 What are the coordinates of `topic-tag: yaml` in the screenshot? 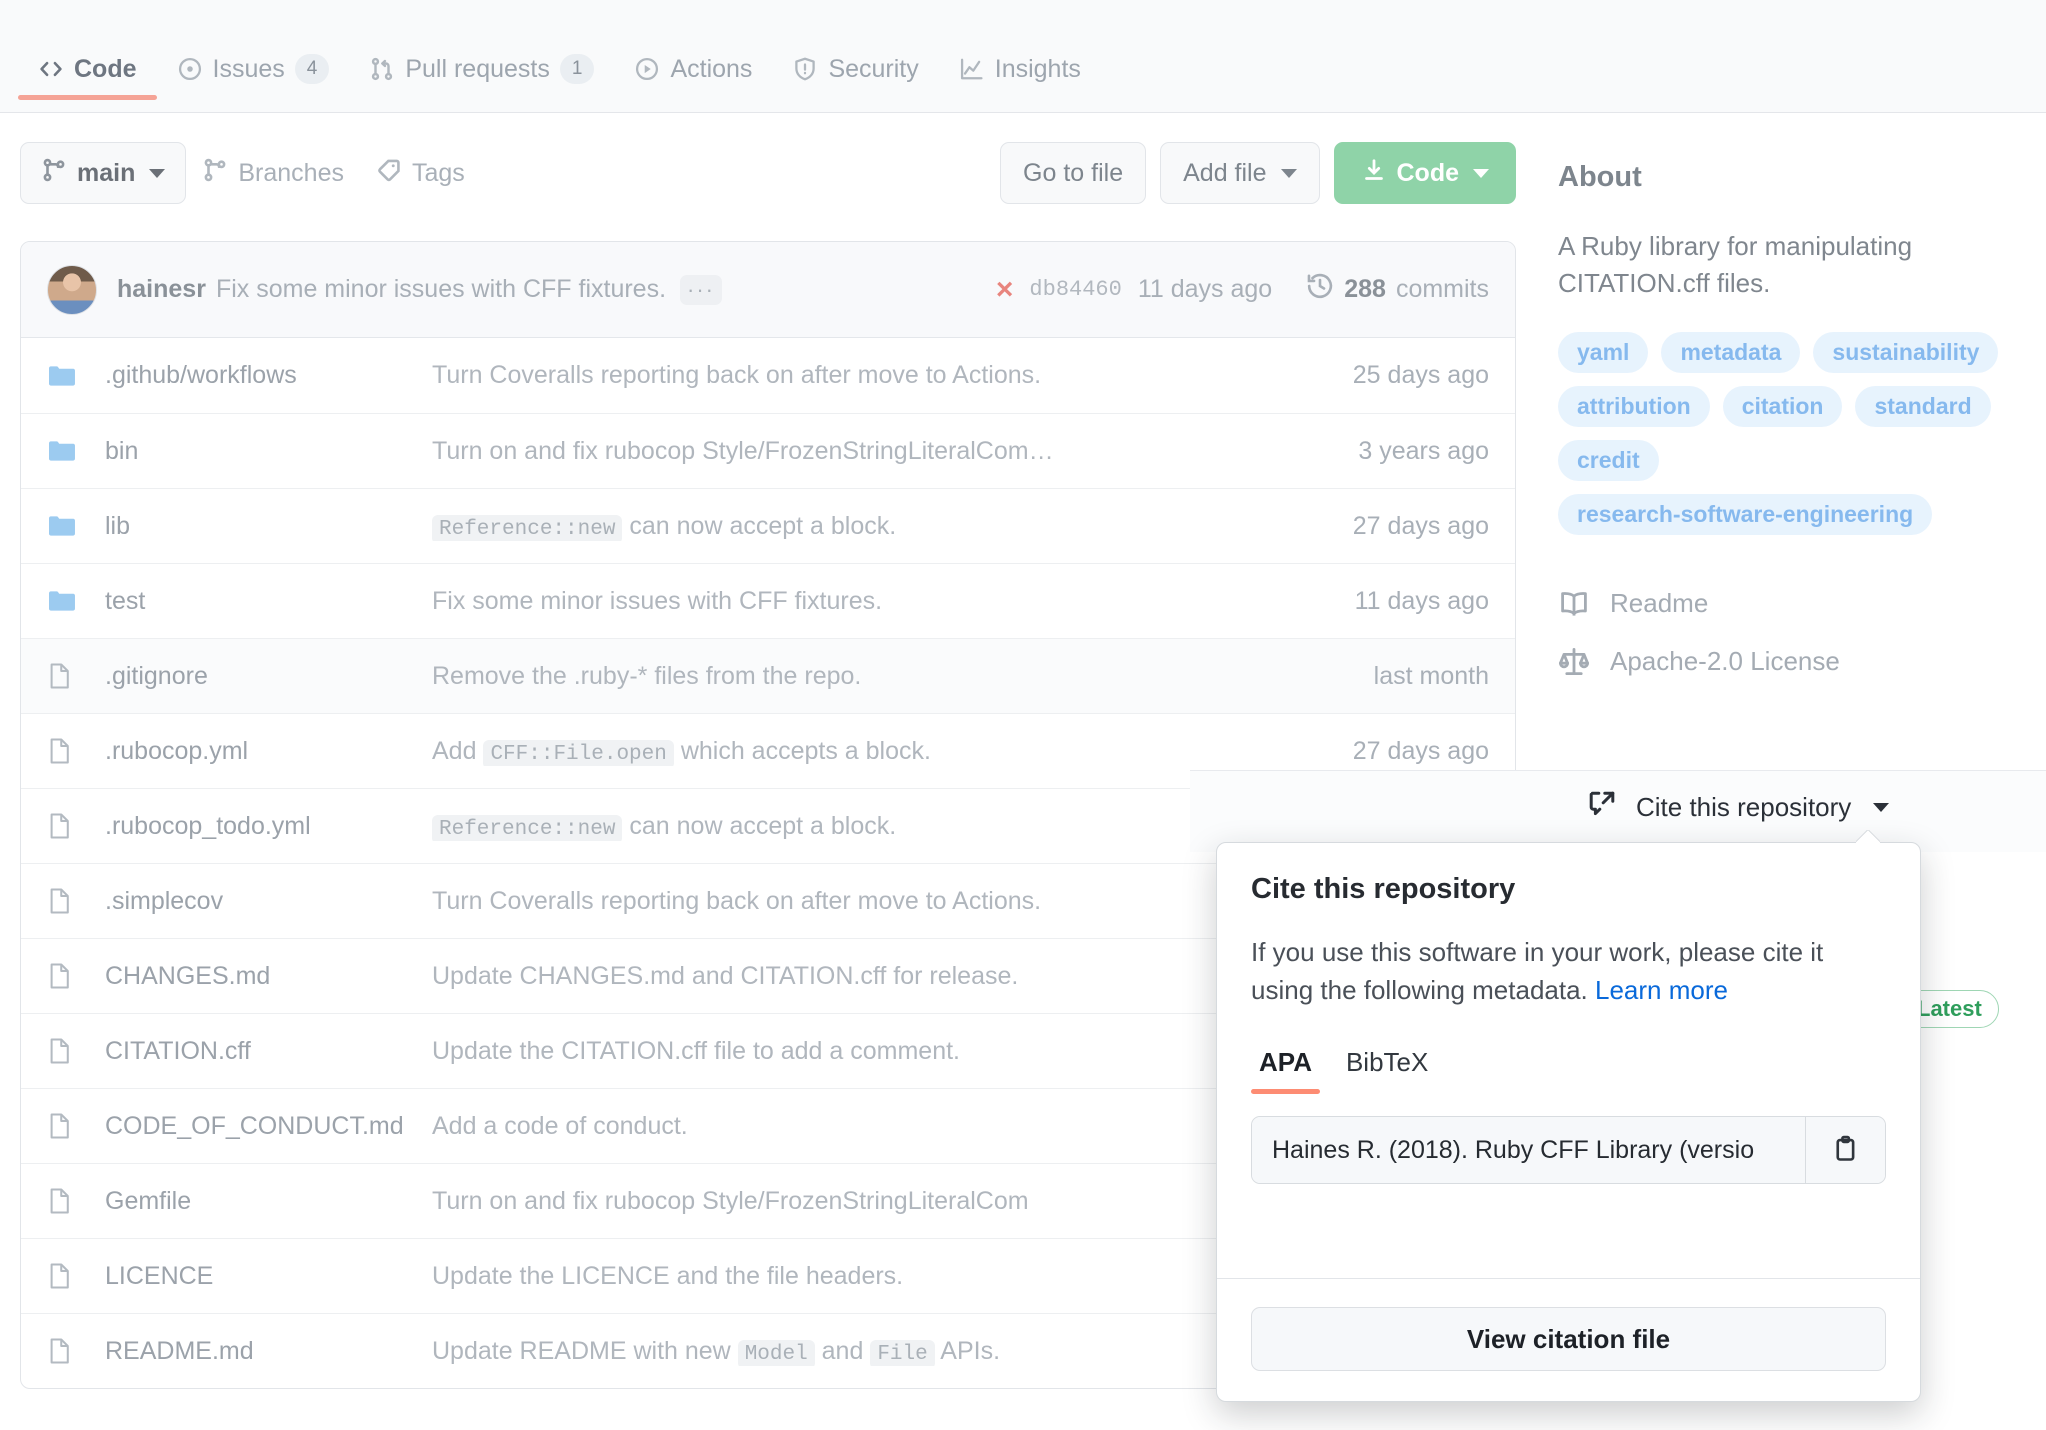 It's located at (1603, 352).